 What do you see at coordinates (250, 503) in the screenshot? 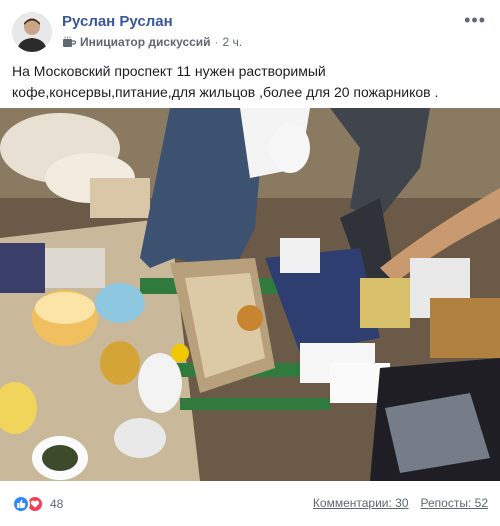
I see `post-footer: 48 Комментарии: 30 Репосты: 52` at bounding box center [250, 503].